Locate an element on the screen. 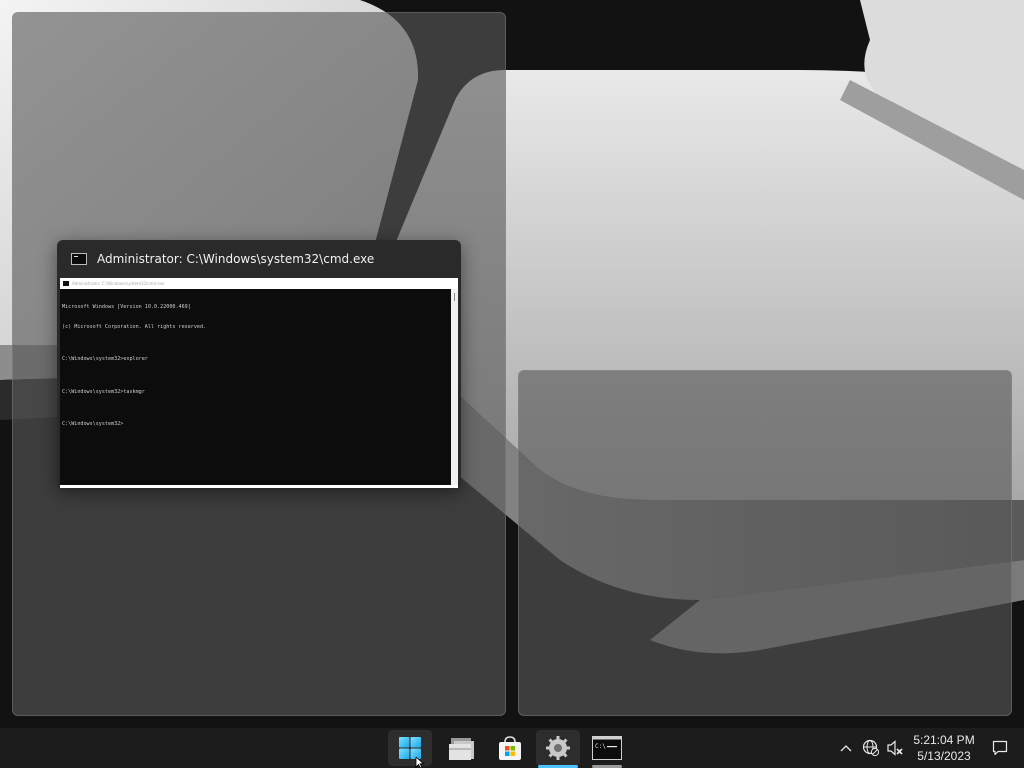  microsoft-store-icon is located at coordinates (510, 748).